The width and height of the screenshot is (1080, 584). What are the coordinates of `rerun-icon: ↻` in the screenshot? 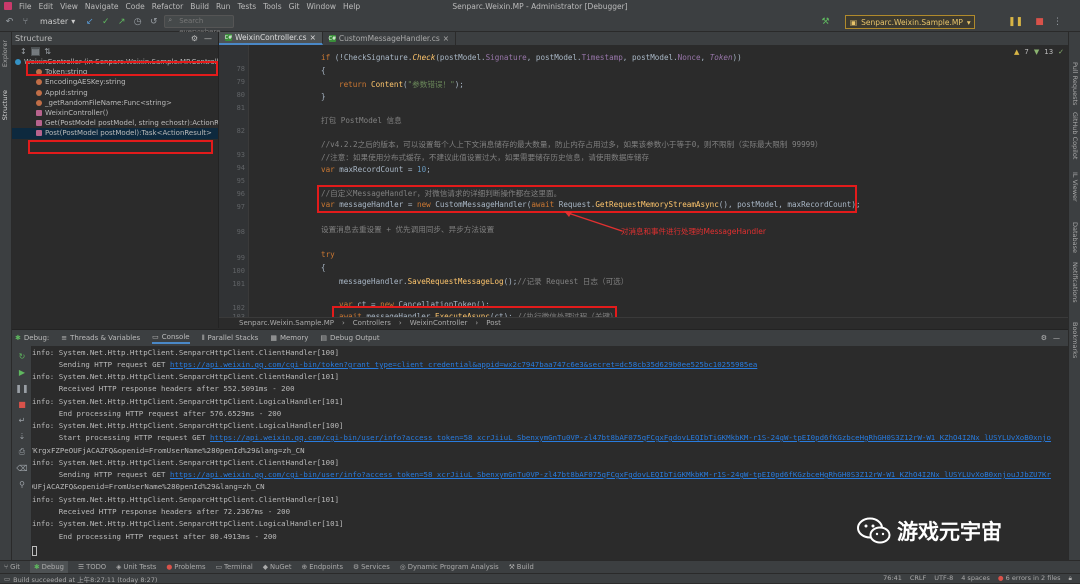 It's located at (22, 356).